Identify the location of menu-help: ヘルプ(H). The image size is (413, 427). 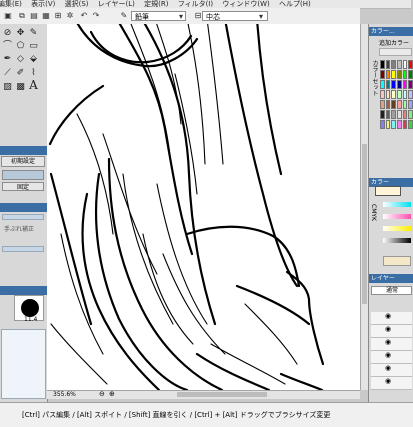
(295, 4).